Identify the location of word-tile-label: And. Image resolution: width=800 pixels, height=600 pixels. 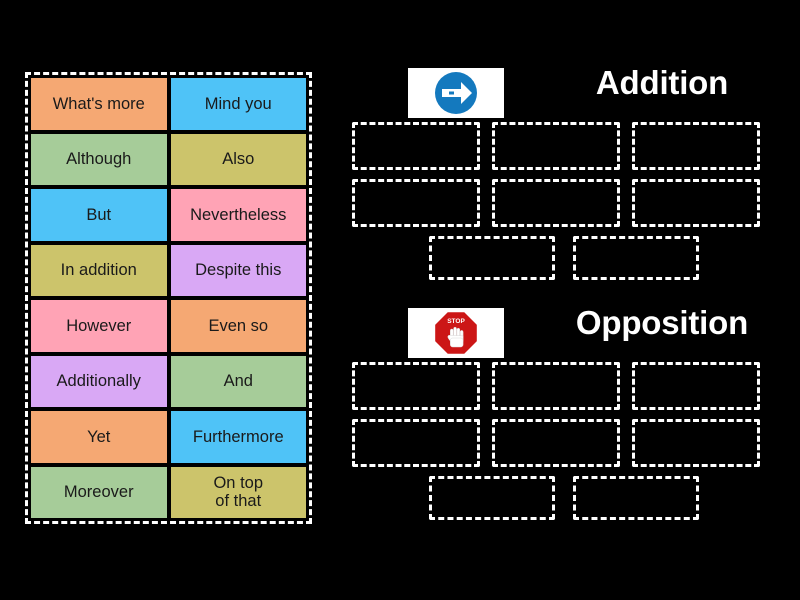
(238, 381).